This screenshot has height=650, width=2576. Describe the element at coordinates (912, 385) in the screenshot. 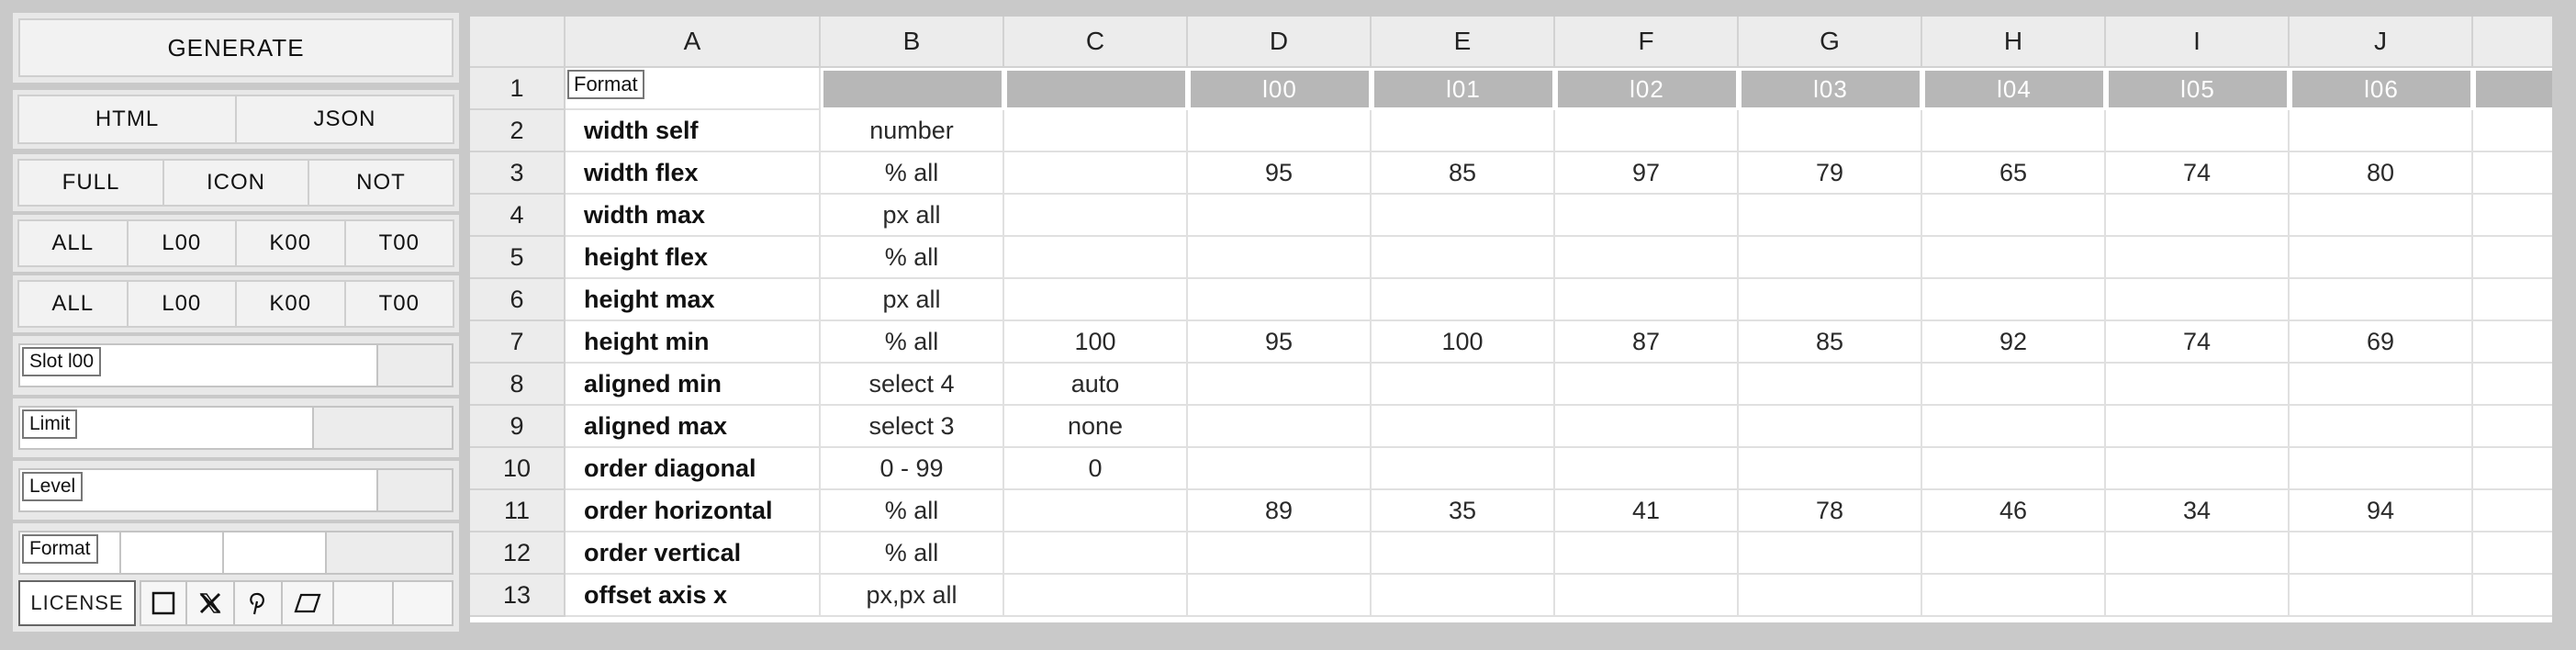

I see `table-cell: select 4` at that location.